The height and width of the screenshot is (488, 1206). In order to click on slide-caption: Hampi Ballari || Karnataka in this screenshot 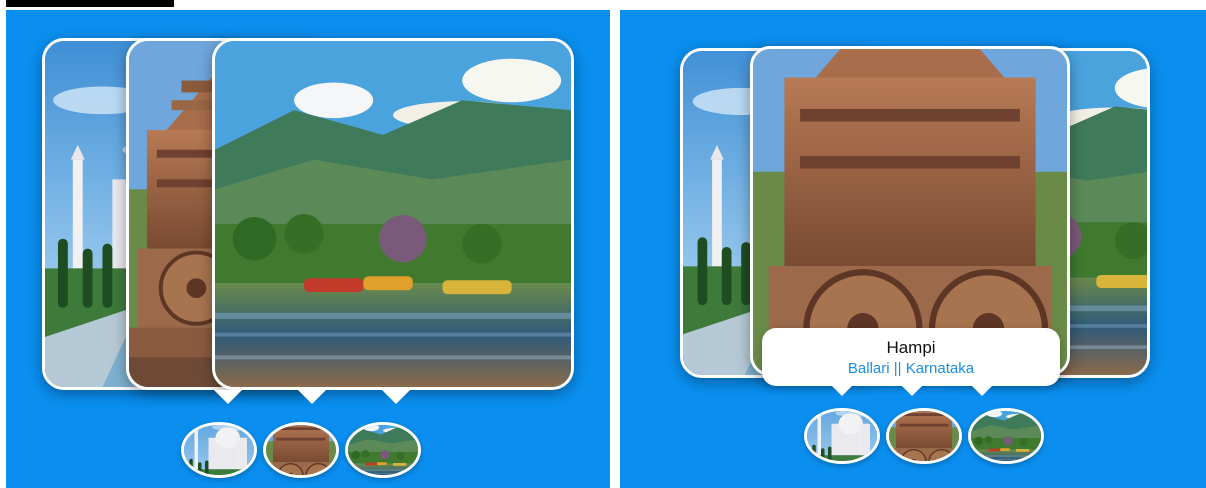, I will do `click(911, 362)`.